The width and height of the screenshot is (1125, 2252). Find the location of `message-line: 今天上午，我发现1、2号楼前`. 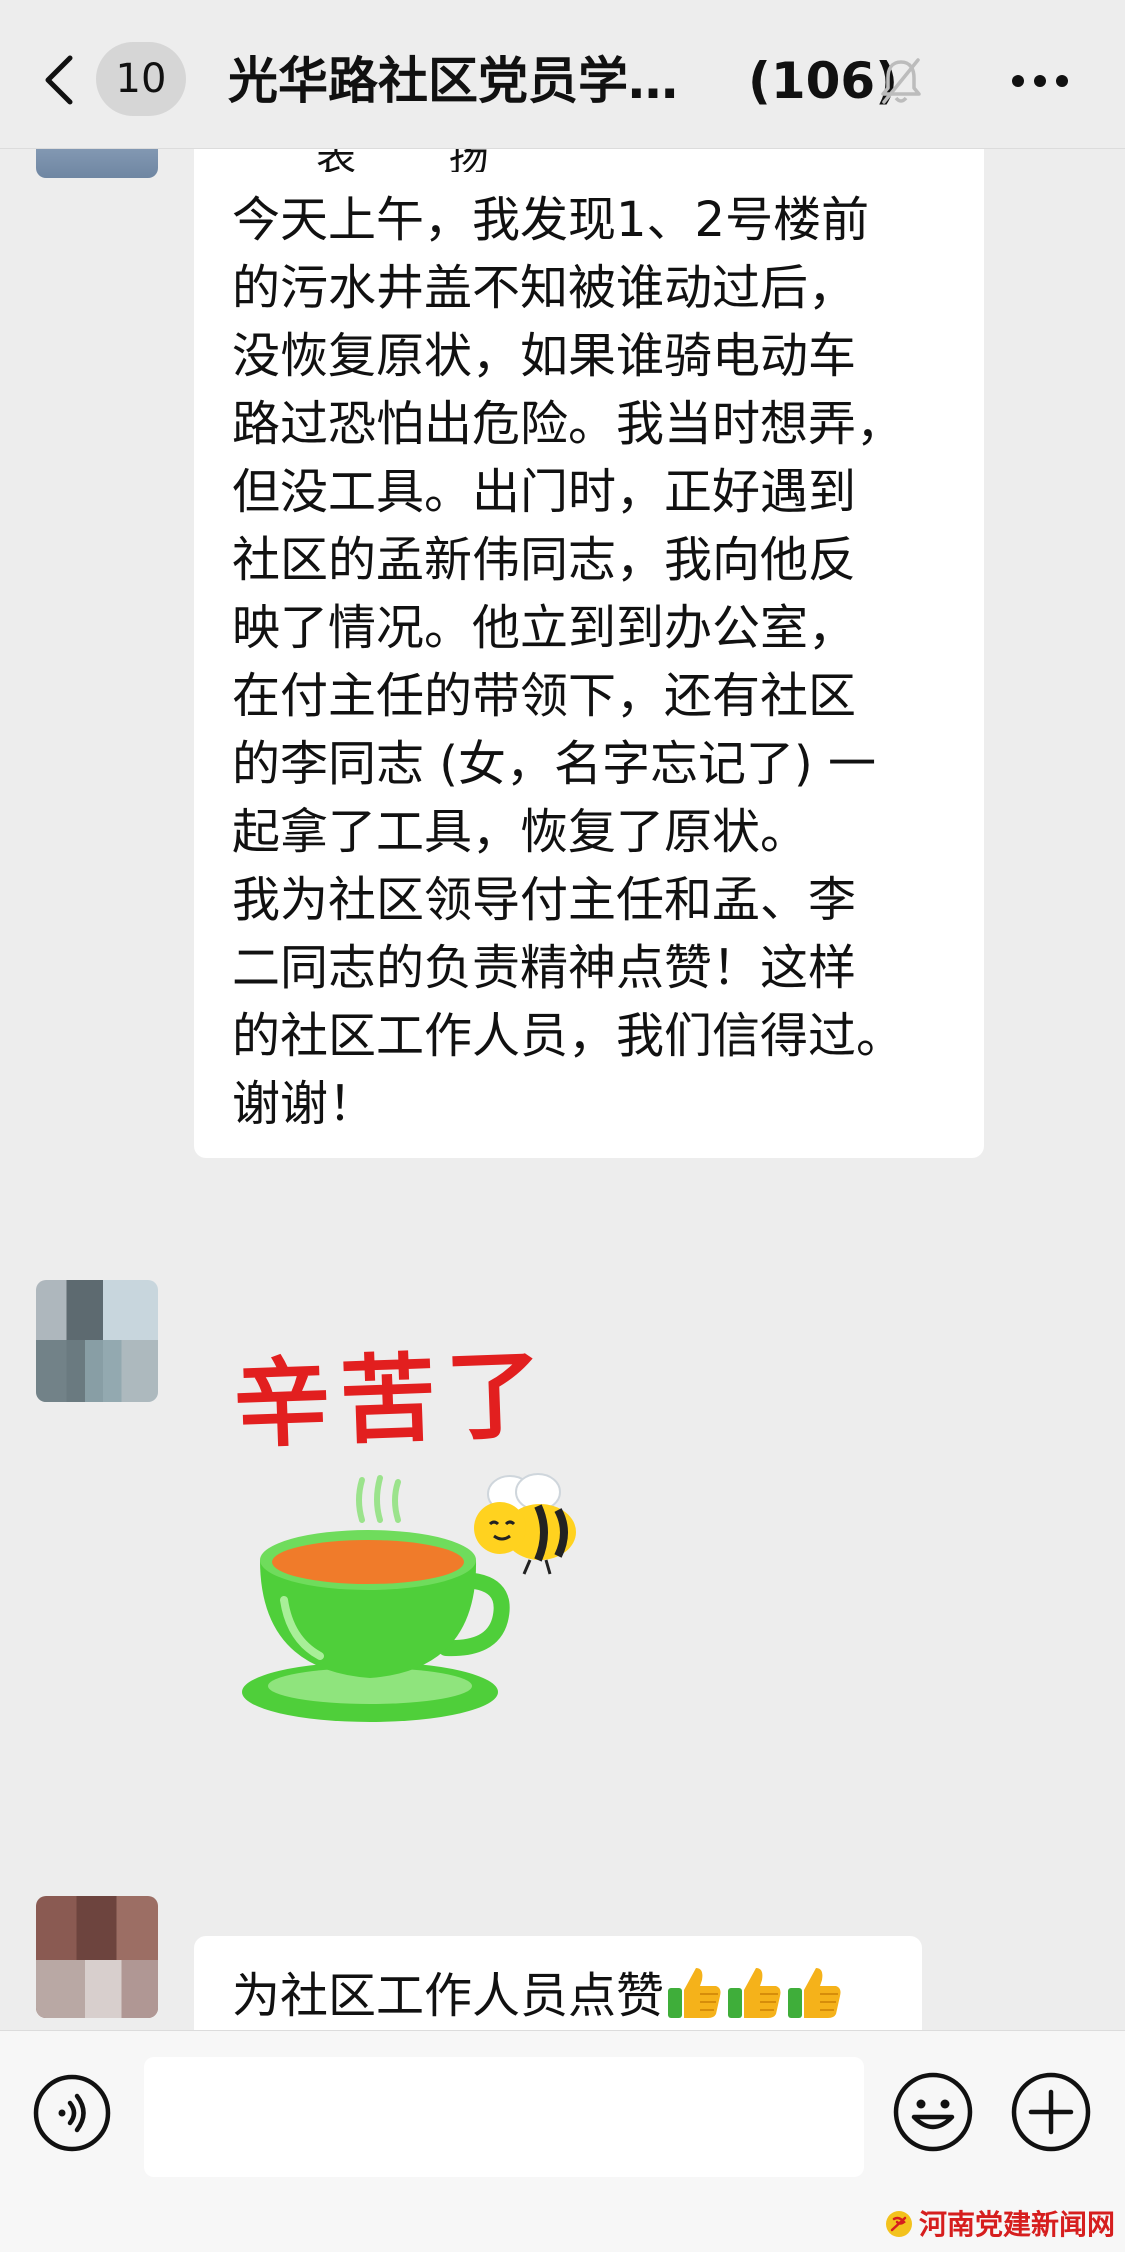

message-line: 今天上午，我发现1、2号楼前 is located at coordinates (551, 220).